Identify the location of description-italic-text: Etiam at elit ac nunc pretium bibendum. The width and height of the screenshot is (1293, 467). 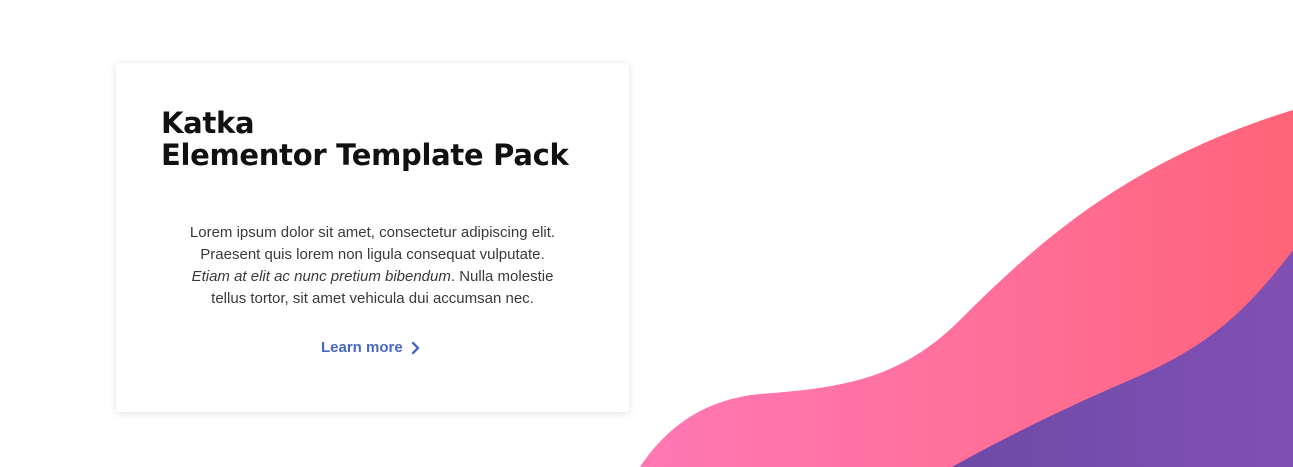
(321, 276).